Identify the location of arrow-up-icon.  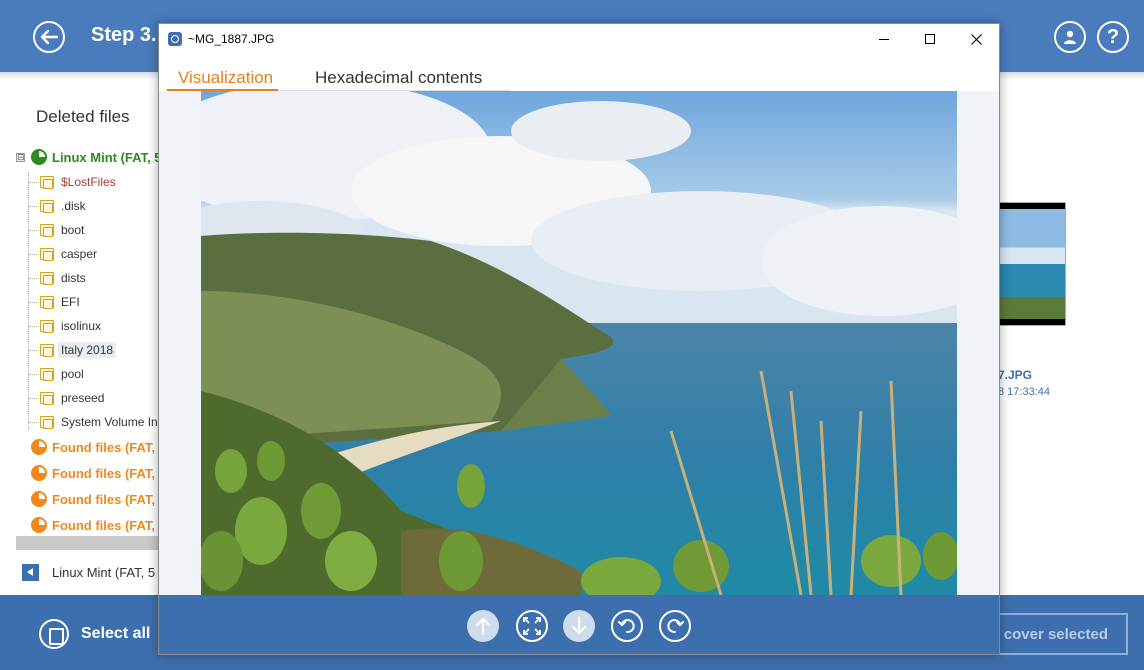
(483, 626).